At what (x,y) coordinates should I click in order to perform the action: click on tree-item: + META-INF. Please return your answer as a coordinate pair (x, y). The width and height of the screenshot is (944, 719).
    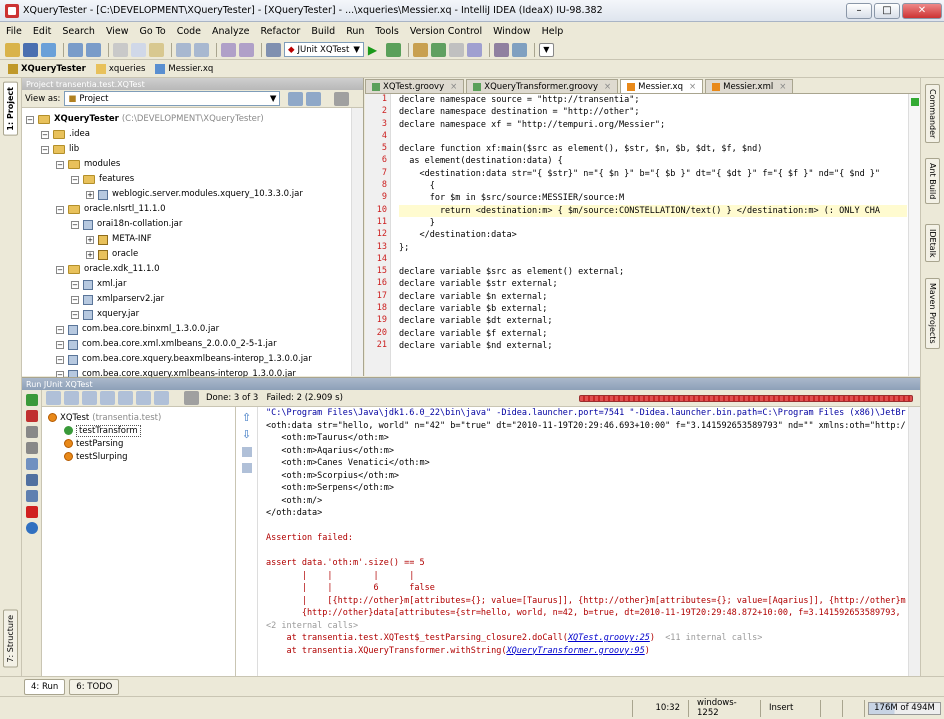
    Looking at the image, I should click on (119, 239).